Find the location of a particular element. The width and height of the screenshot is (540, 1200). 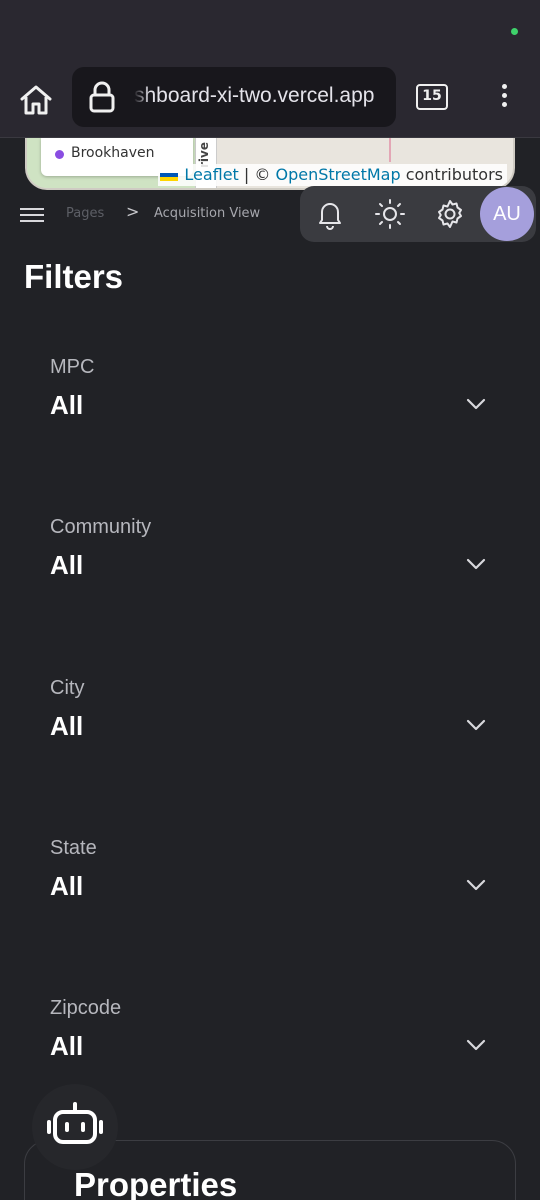

kebab-menu-icon is located at coordinates (504, 98).